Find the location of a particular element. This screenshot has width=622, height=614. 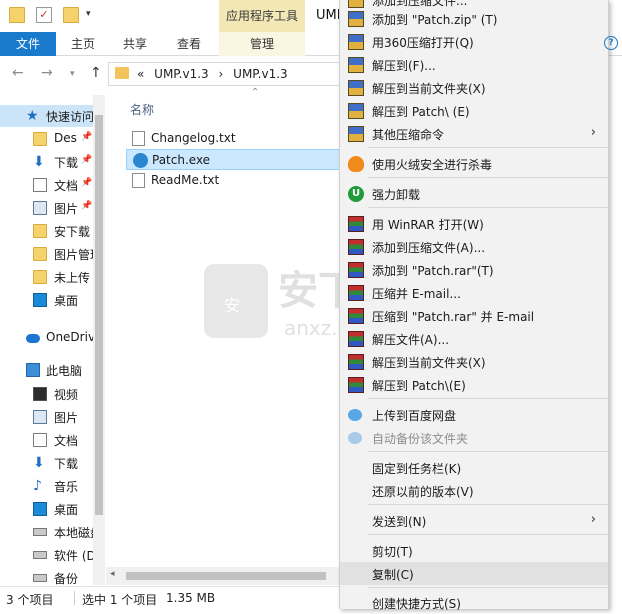

nav-label: 此电脑 is located at coordinates (64, 371).